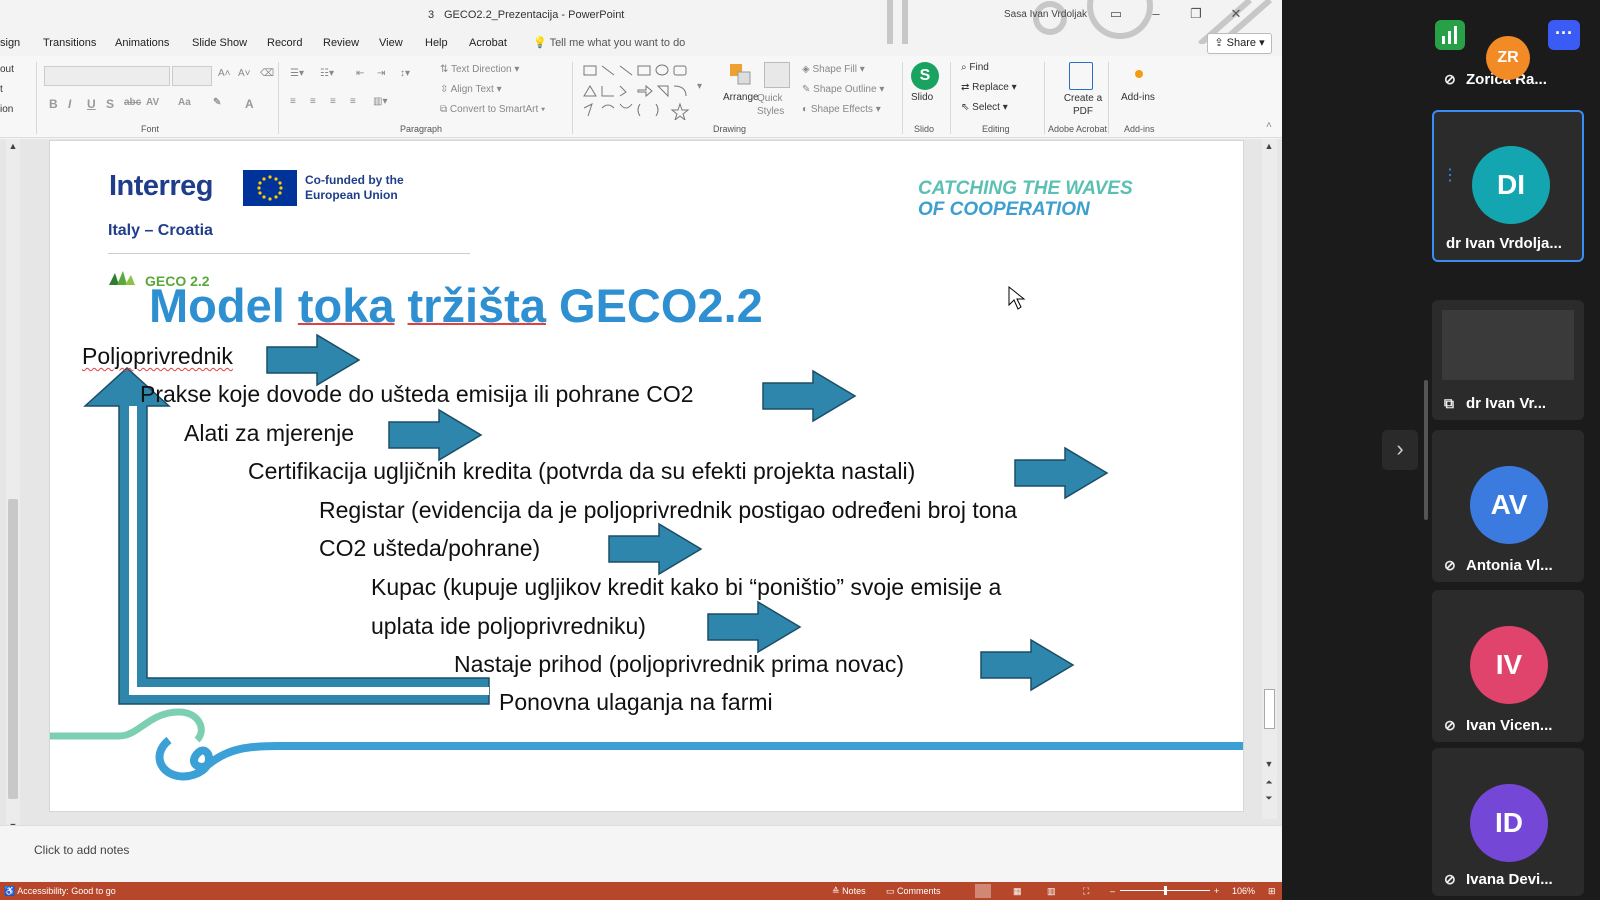  What do you see at coordinates (456, 305) in the screenshot?
I see `slide-title: Model toka tržišta GECO2.2` at bounding box center [456, 305].